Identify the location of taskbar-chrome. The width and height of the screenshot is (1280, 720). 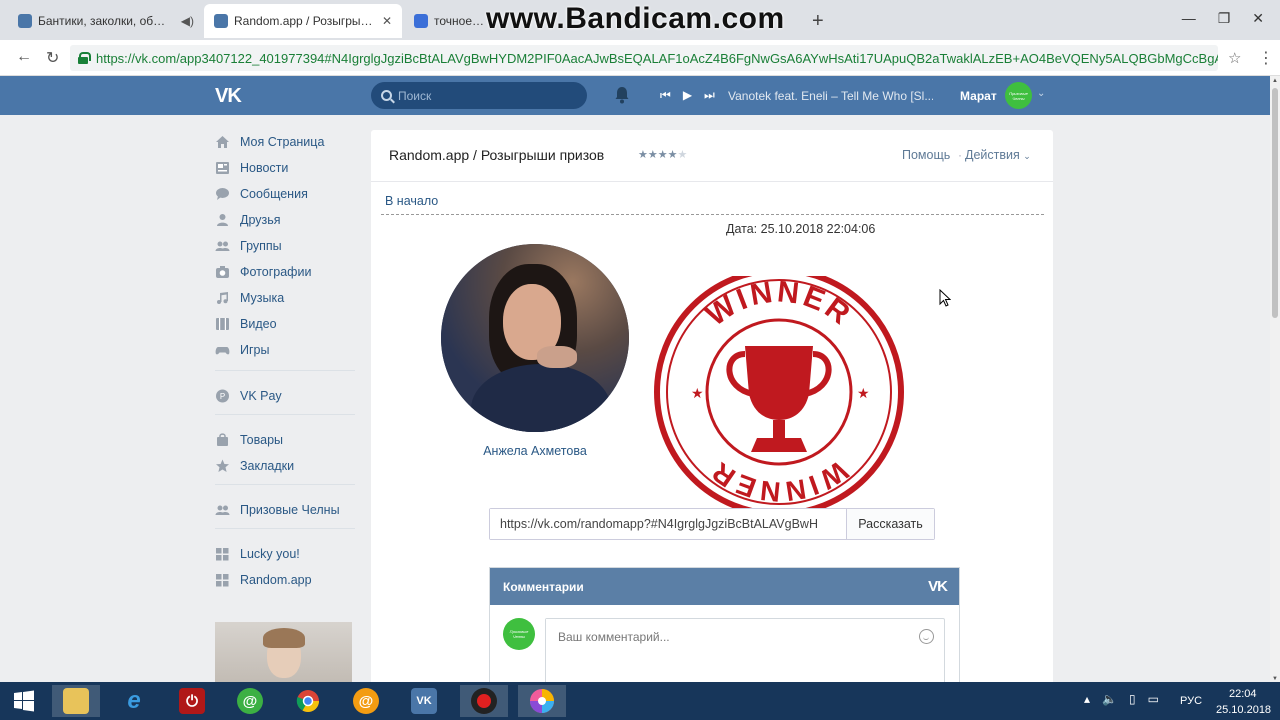
(308, 701).